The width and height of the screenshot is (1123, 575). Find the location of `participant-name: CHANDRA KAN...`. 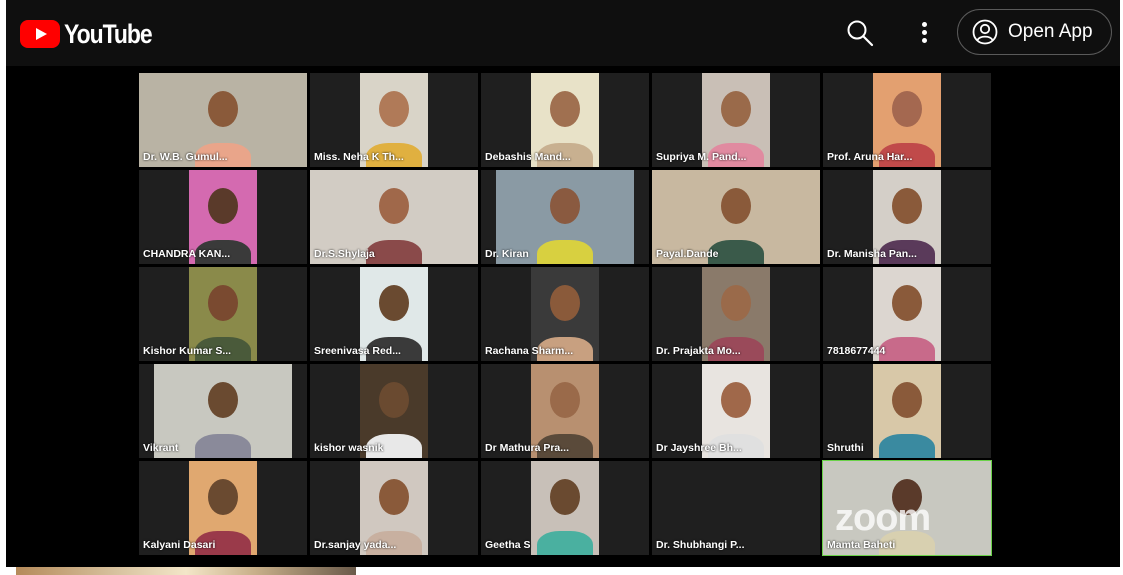

participant-name: CHANDRA KAN... is located at coordinates (187, 254).